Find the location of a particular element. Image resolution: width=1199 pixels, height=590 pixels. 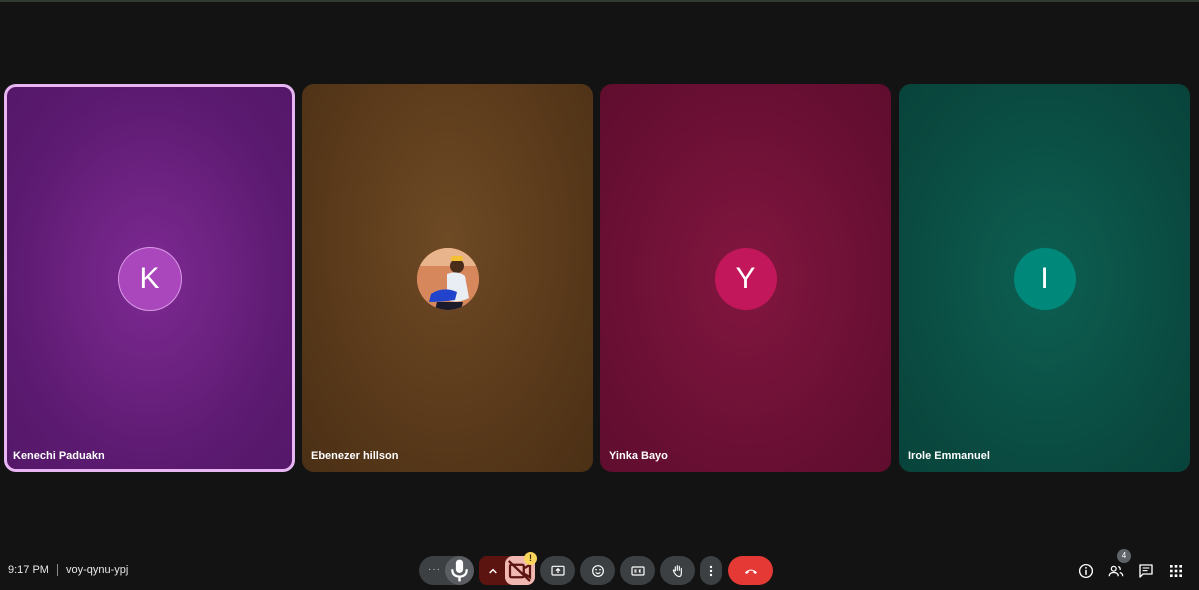

more-options-button is located at coordinates (711, 570).